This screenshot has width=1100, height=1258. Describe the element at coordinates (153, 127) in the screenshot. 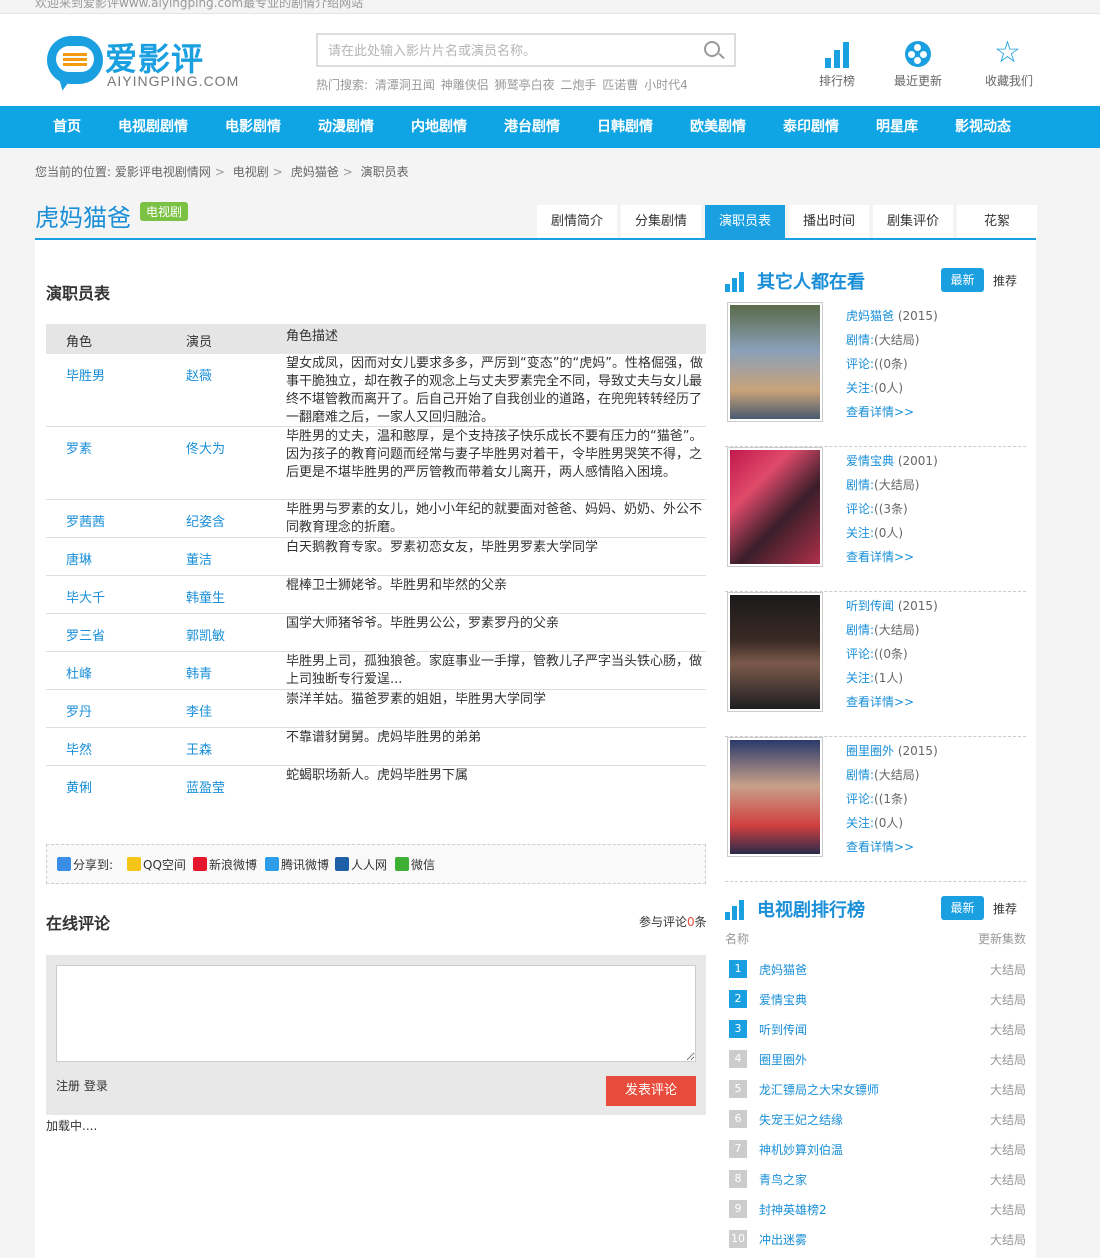

I see `nav-item-tv-plot: 电视剧剧情` at that location.